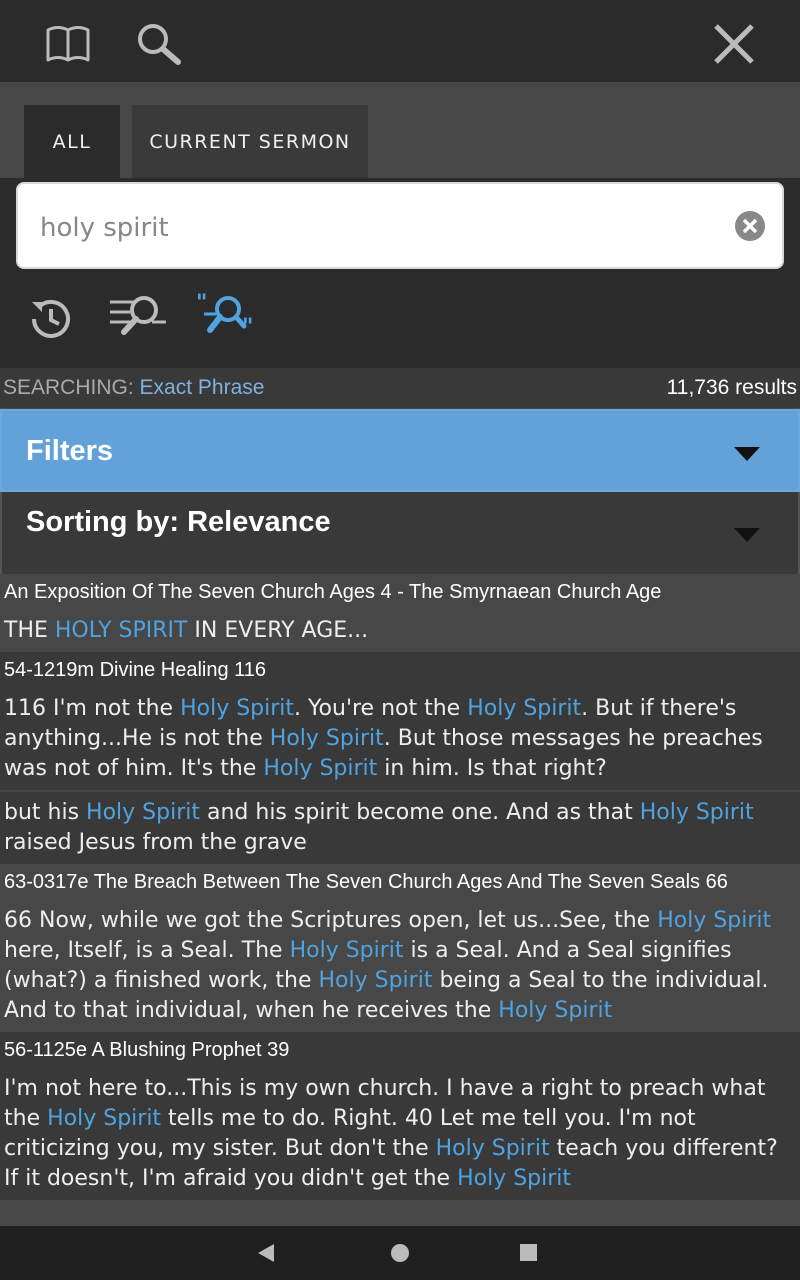  What do you see at coordinates (747, 454) in the screenshot?
I see `filters-chevron-down-icon` at bounding box center [747, 454].